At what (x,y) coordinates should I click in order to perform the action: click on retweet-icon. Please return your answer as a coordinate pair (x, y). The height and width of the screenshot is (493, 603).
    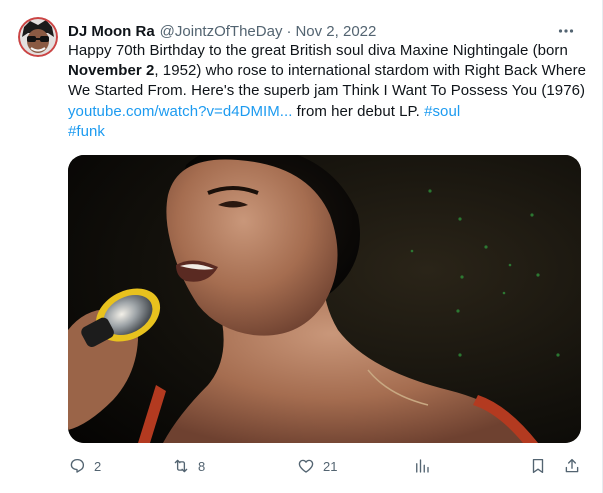
    Looking at the image, I should click on (181, 466).